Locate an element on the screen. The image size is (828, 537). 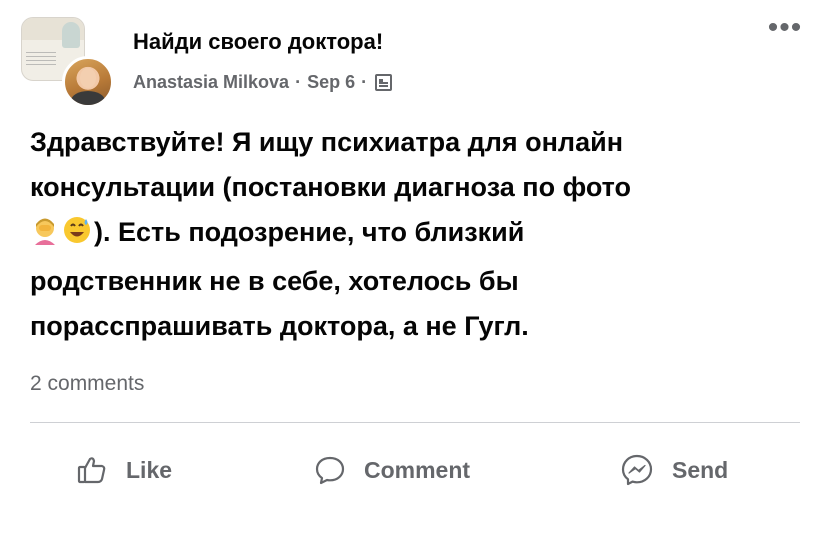
more-options-icon: ••• is located at coordinates (785, 28).